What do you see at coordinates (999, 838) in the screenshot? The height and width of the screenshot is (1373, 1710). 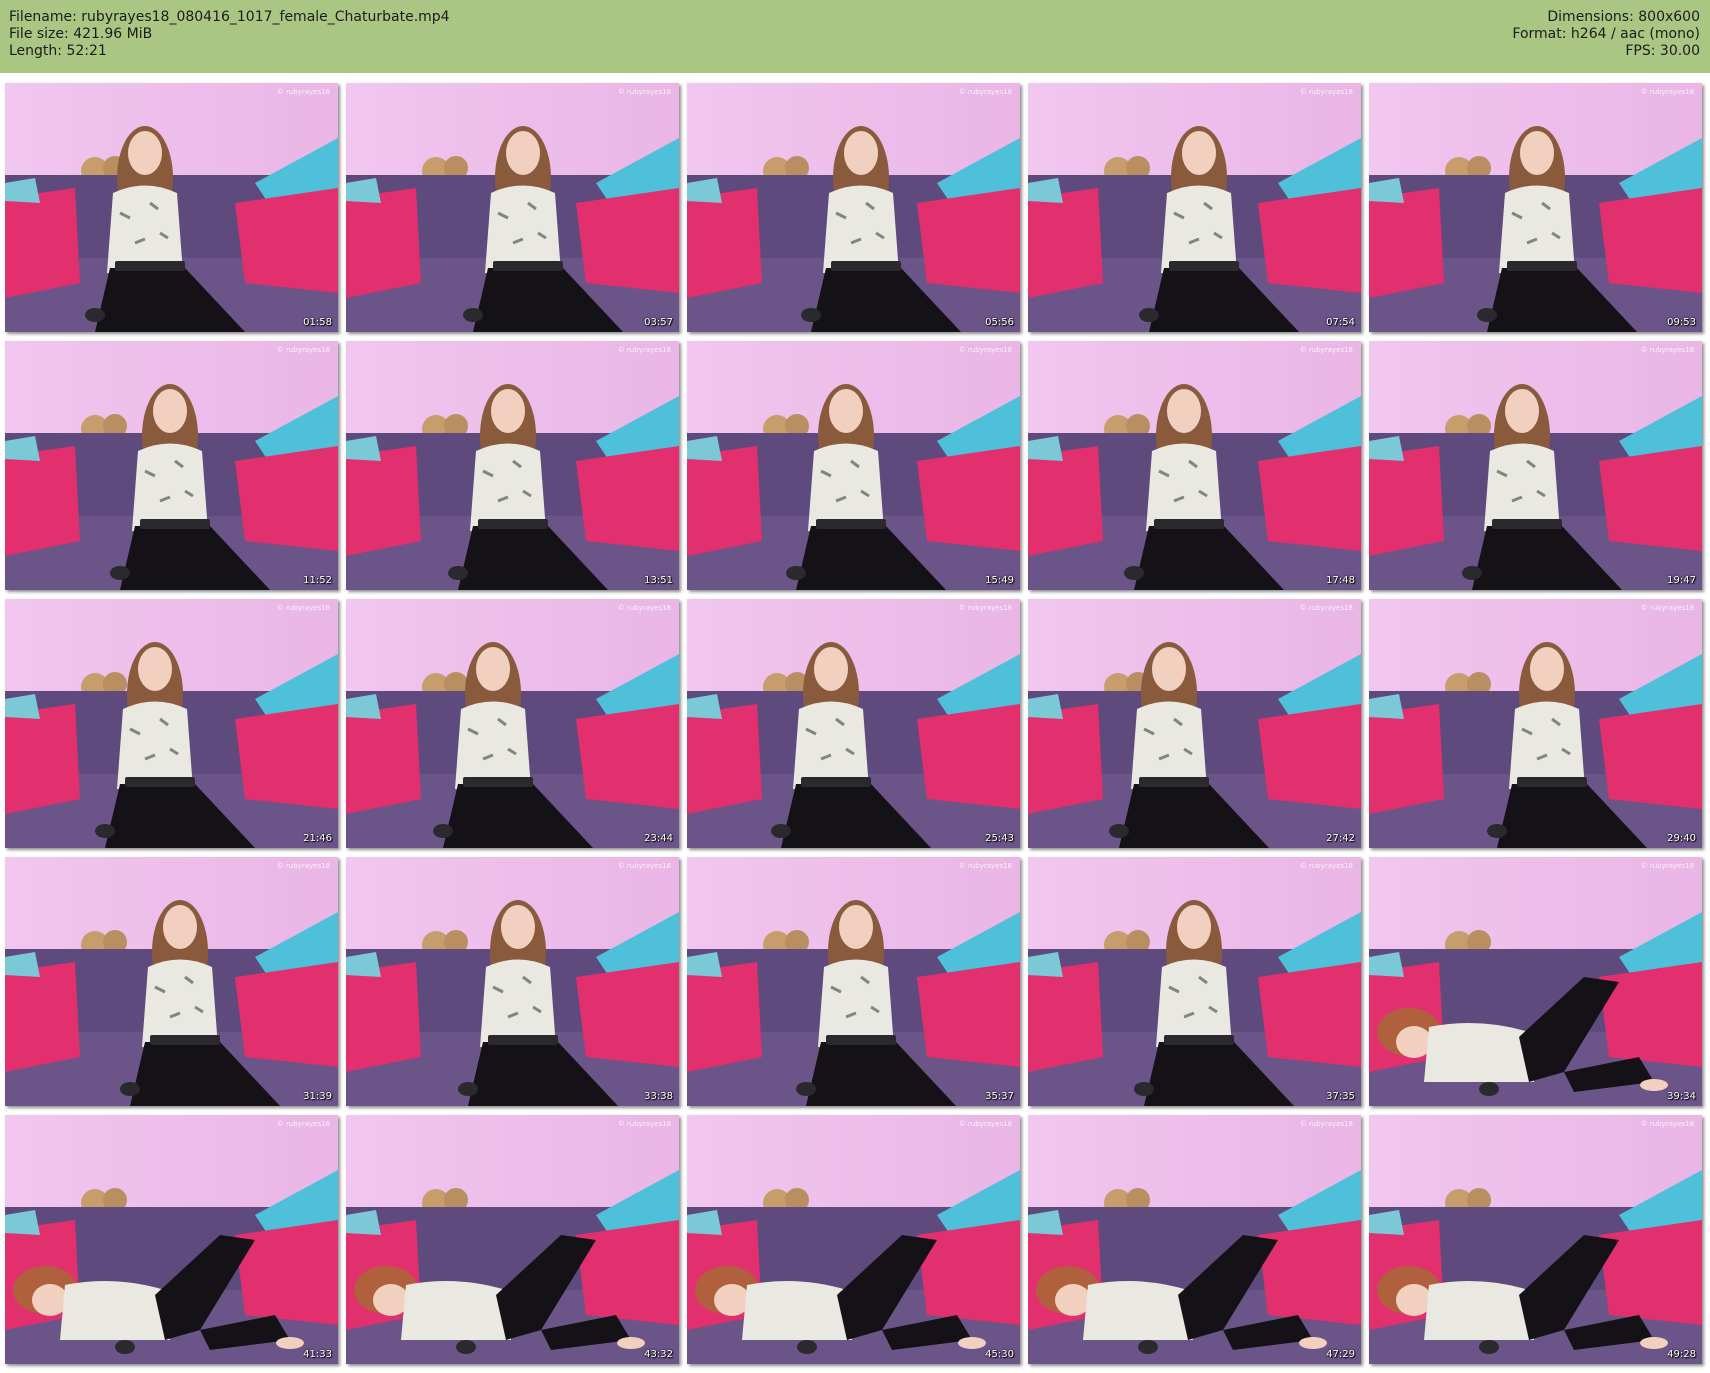 I see `timestamp-label: 25:43` at bounding box center [999, 838].